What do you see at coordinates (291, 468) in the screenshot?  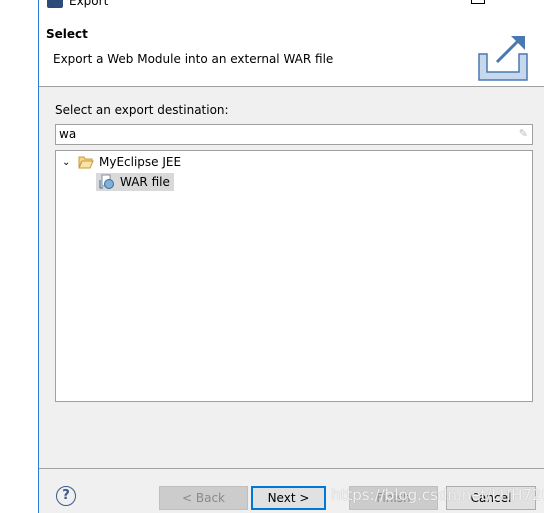 I see `footer-divider` at bounding box center [291, 468].